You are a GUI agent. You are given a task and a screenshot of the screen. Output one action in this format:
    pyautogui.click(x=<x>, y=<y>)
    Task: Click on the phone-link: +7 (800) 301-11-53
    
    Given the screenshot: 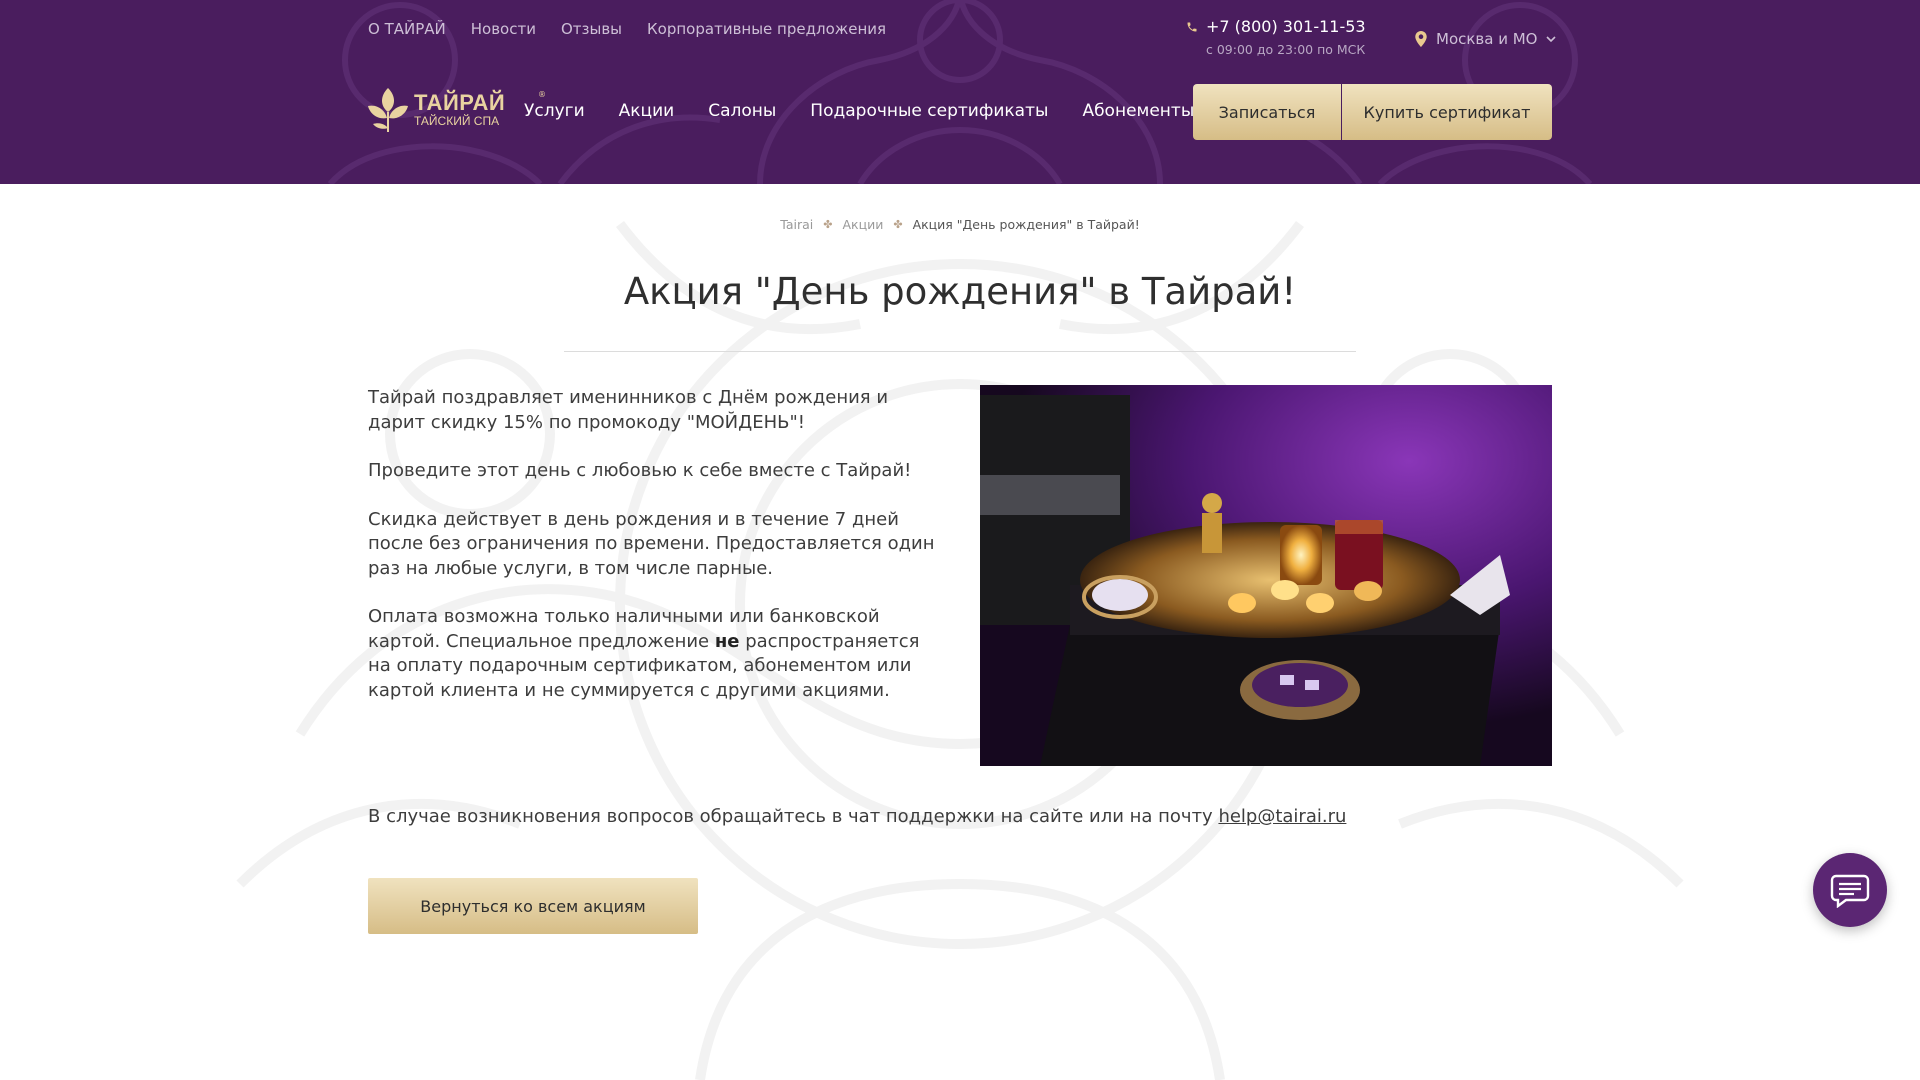 What is the action you would take?
    pyautogui.click(x=1276, y=26)
    